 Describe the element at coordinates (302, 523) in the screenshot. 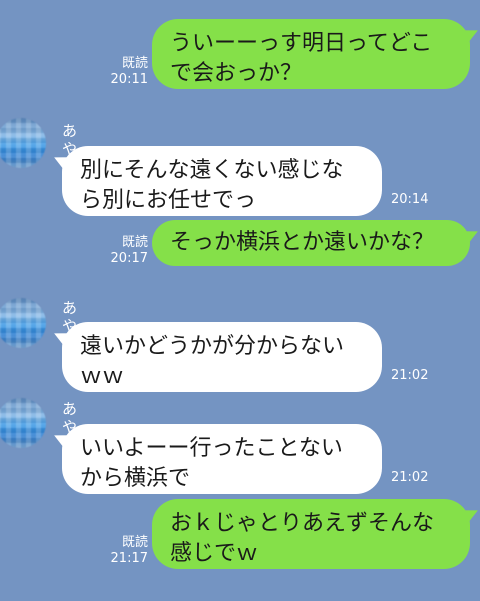

I see `message-text-line: おｋじゃとりあえずそんな` at that location.